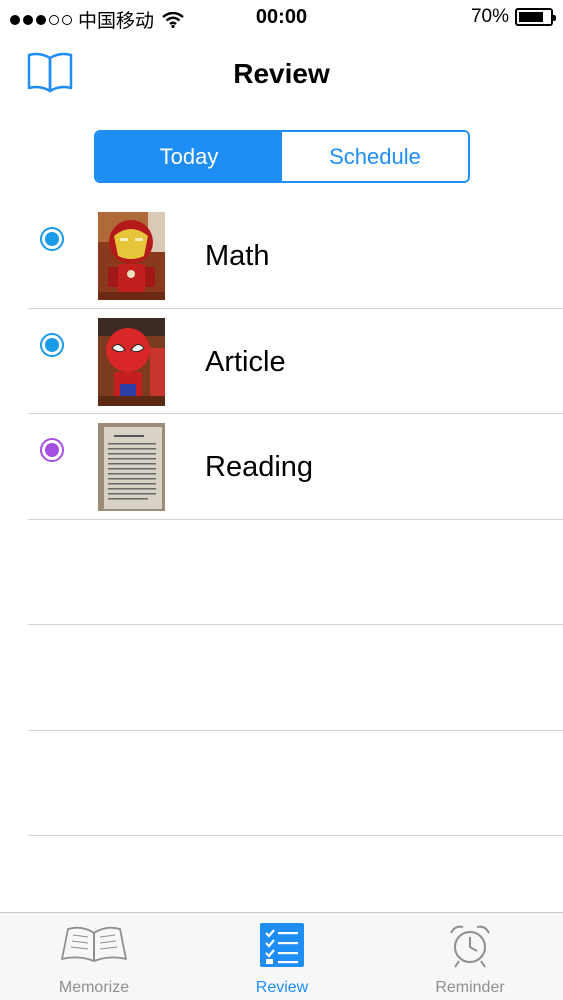 Image resolution: width=563 pixels, height=1000 pixels. I want to click on tab-today: Today, so click(189, 156).